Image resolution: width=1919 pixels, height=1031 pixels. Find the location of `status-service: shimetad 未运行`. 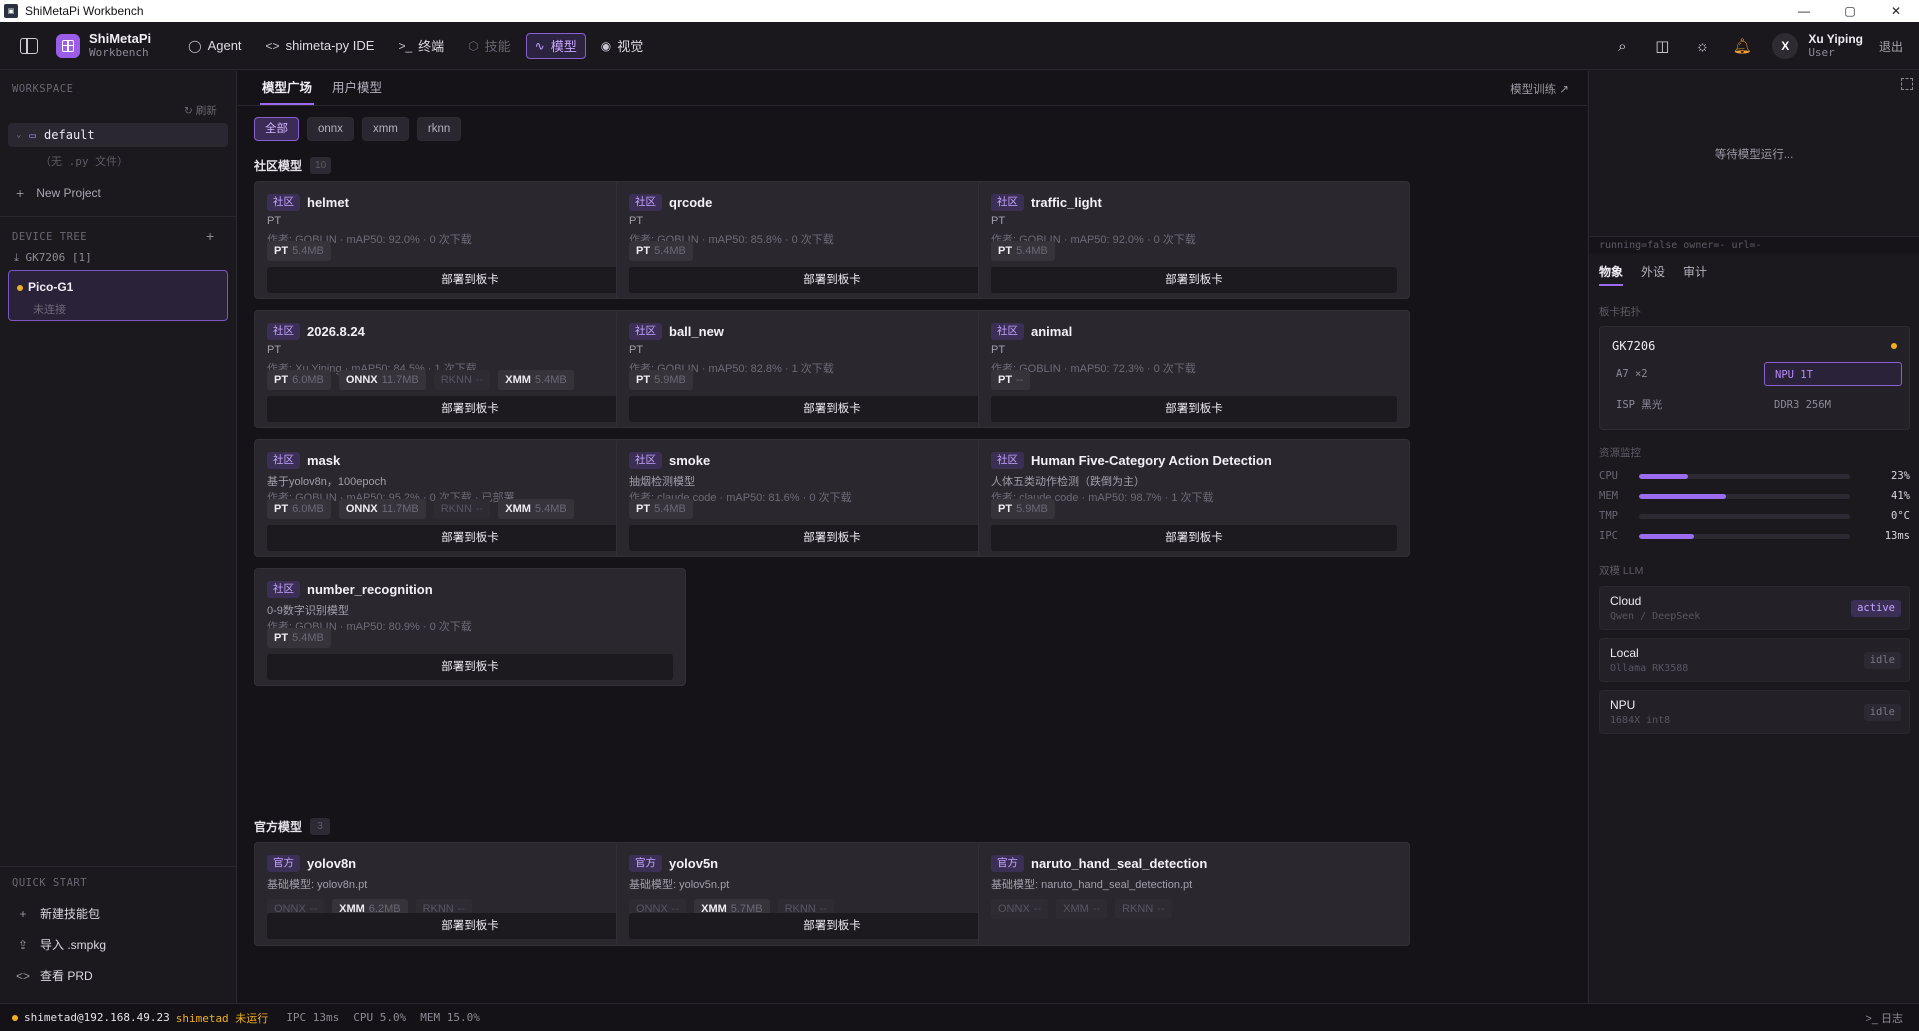

status-service: shimetad 未运行 is located at coordinates (222, 1018).